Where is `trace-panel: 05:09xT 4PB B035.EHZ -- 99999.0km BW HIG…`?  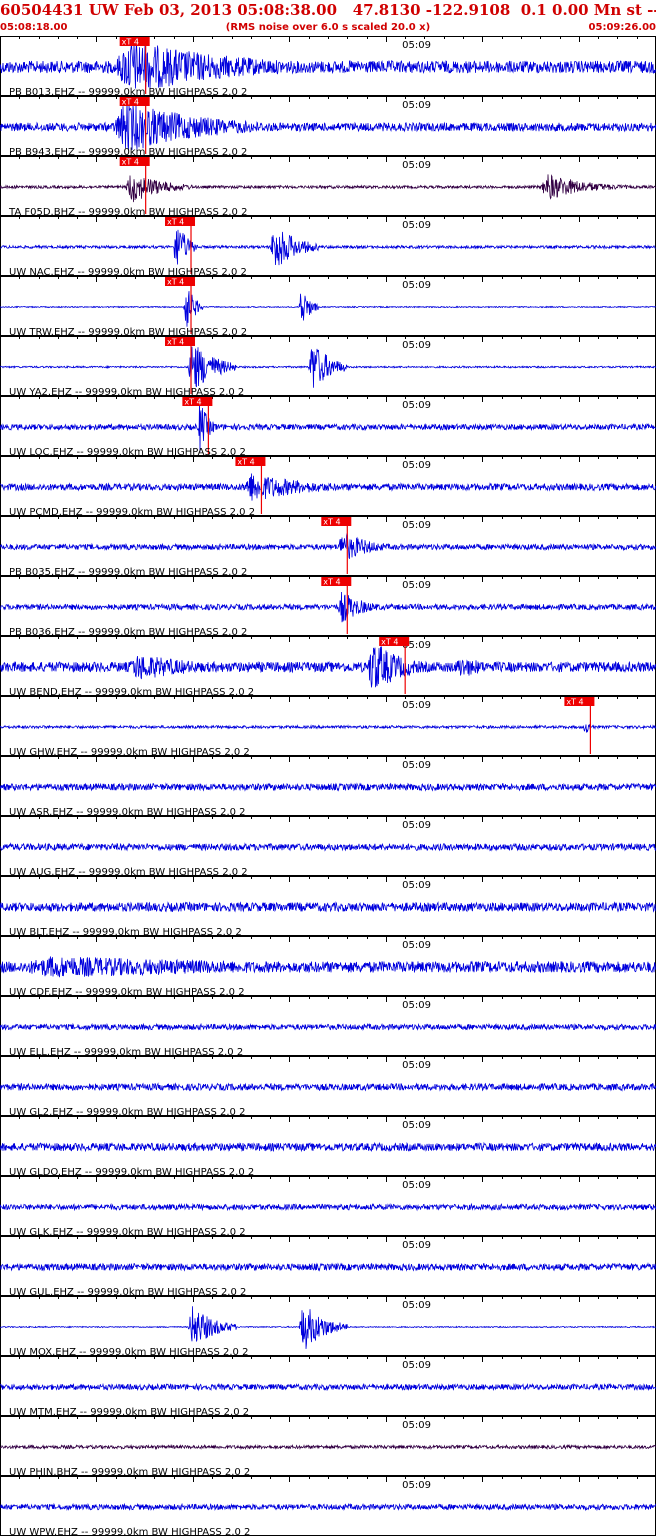 trace-panel: 05:09xT 4PB B035.EHZ -- 99999.0km BW HIG… is located at coordinates (328, 547).